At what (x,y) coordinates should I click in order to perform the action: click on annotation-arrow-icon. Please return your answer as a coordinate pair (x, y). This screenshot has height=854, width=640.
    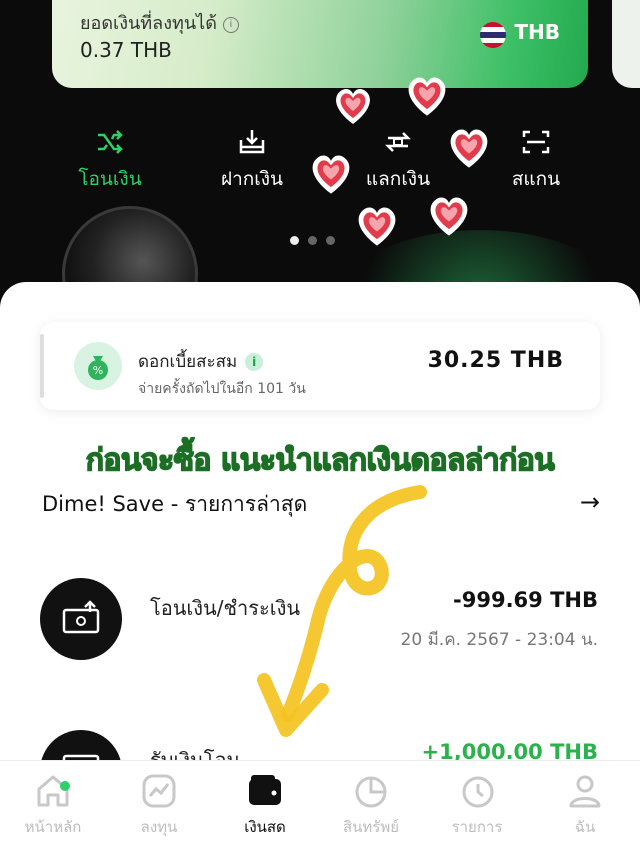
    Looking at the image, I should click on (342, 611).